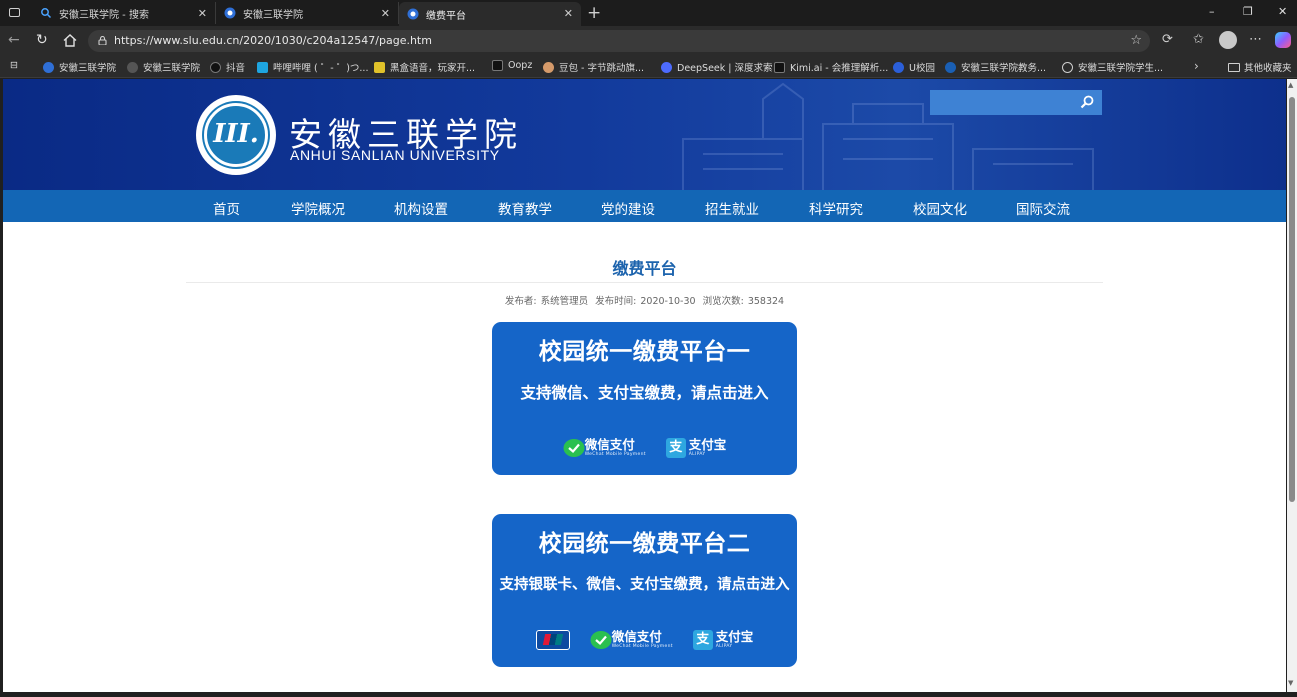  What do you see at coordinates (644, 543) in the screenshot?
I see `card-title: 校园统一缴费平台二` at bounding box center [644, 543].